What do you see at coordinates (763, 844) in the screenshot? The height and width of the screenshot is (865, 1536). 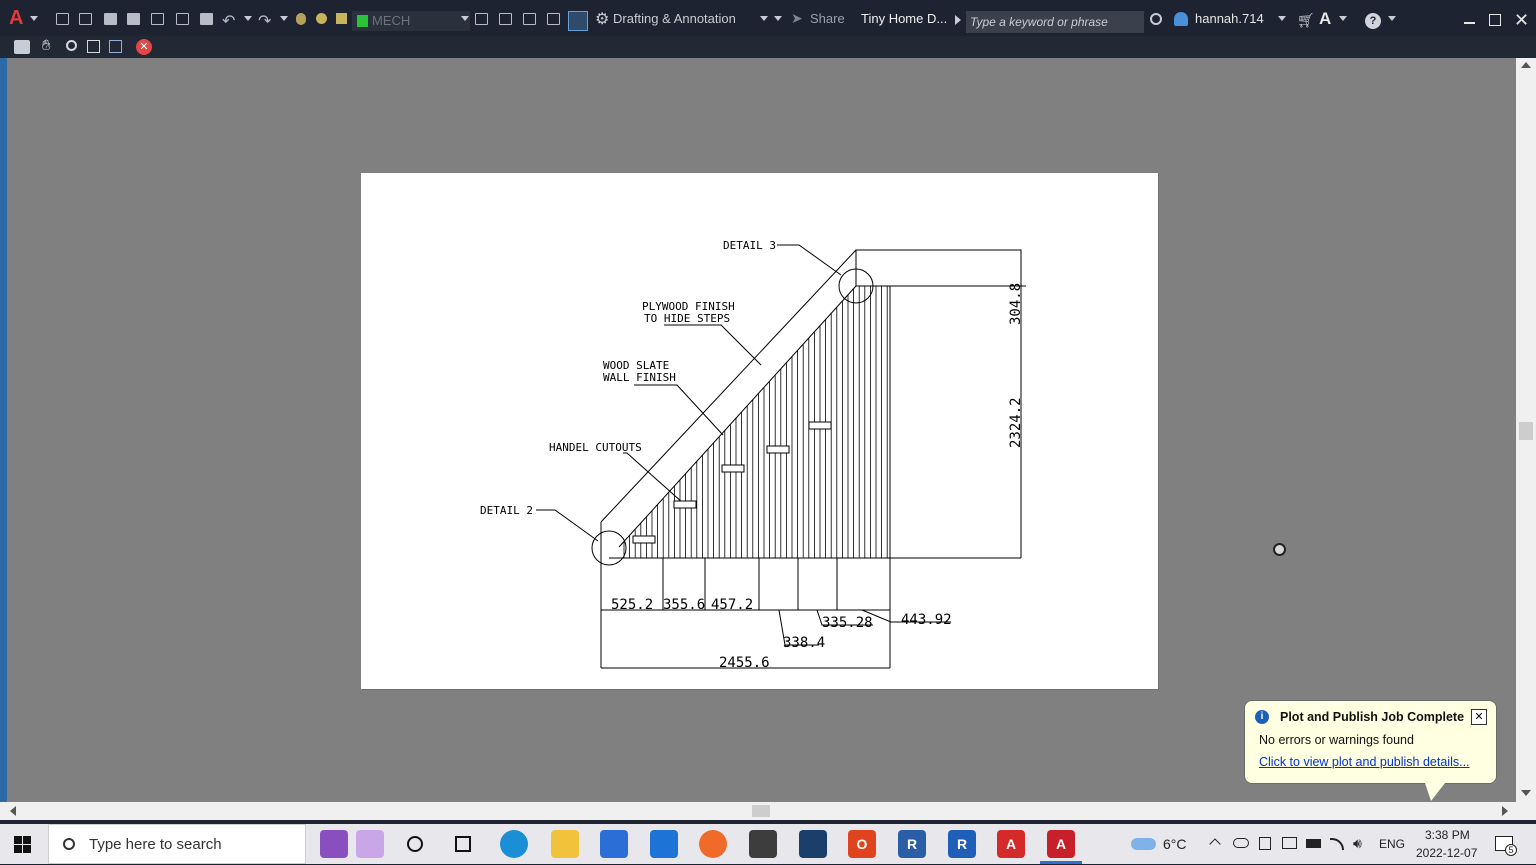 I see `dropbox-icon` at bounding box center [763, 844].